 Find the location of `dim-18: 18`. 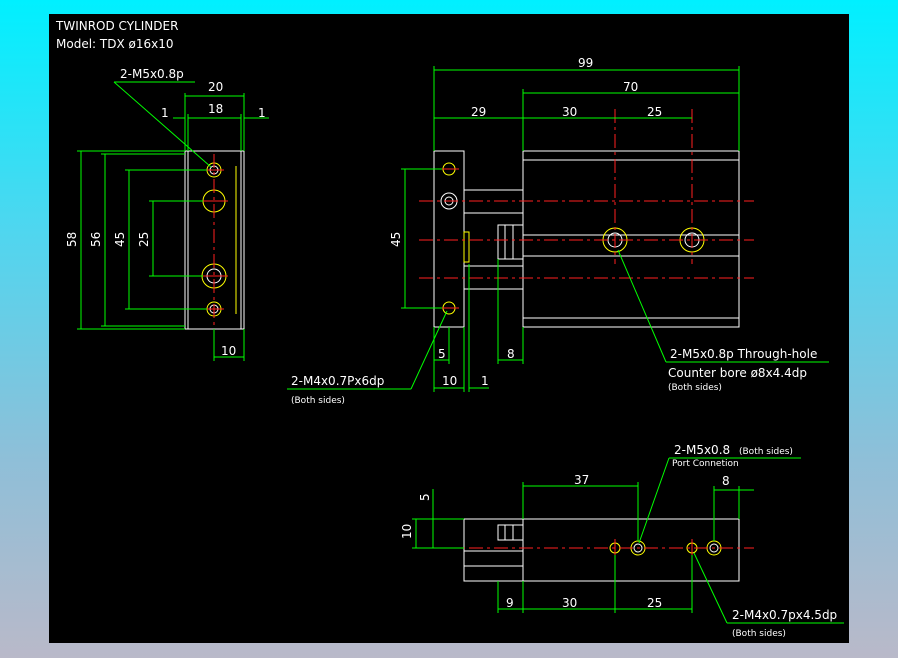

dim-18: 18 is located at coordinates (215, 109).